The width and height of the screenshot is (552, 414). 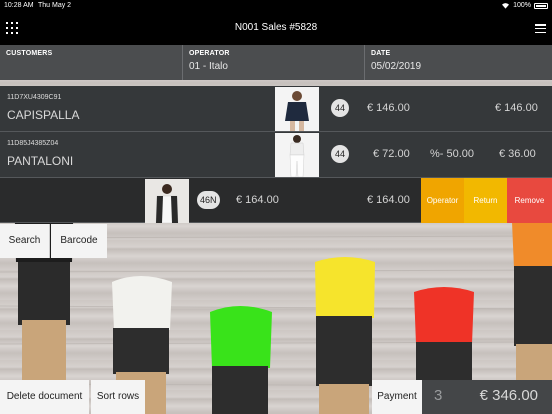 What do you see at coordinates (79, 241) in the screenshot?
I see `barcode-button: Barcode` at bounding box center [79, 241].